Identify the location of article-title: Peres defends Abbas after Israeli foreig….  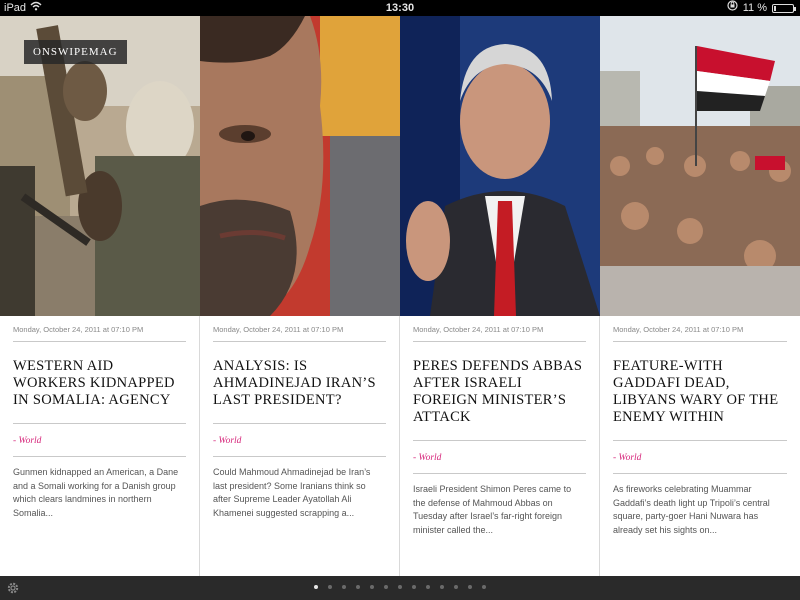
(499, 399).